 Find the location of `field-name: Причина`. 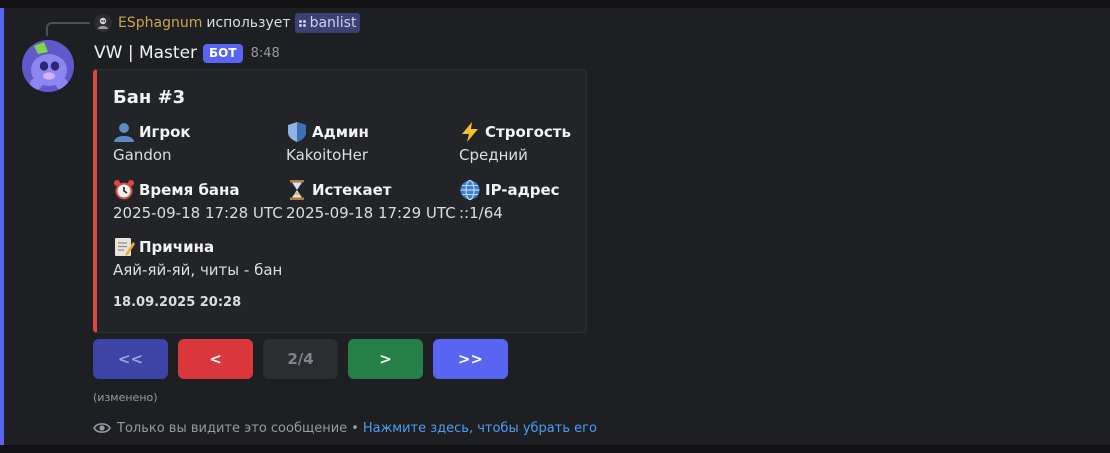

field-name: Причина is located at coordinates (177, 247).